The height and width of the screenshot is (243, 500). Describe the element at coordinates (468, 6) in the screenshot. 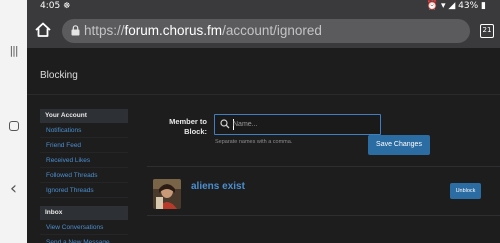

I see `battery-percent: 43%` at that location.